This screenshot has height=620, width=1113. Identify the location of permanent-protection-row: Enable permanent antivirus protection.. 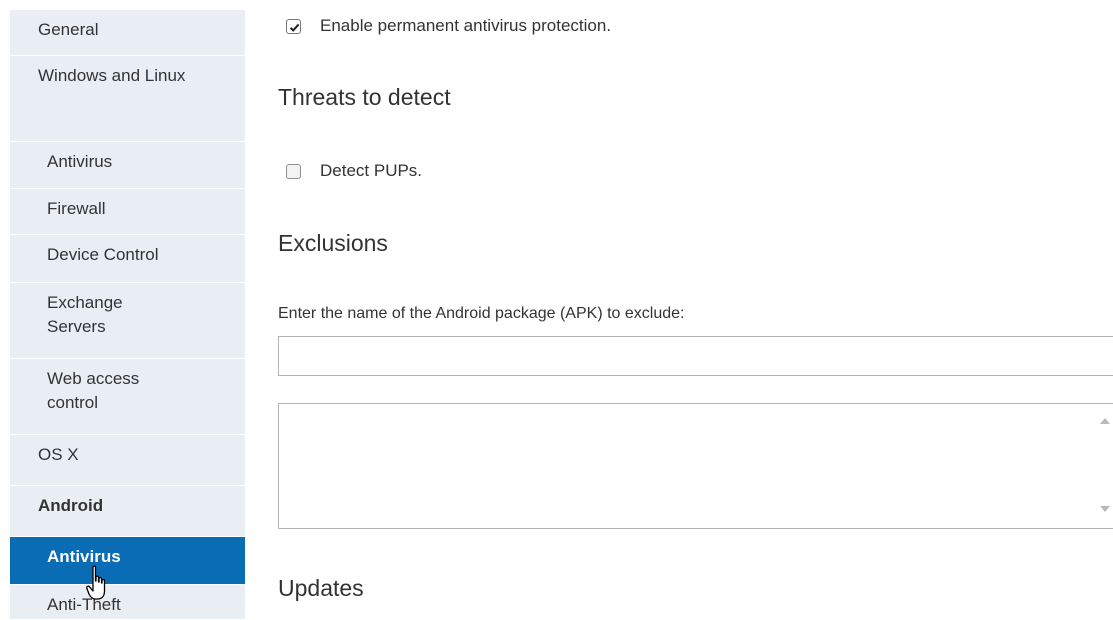
(578, 27).